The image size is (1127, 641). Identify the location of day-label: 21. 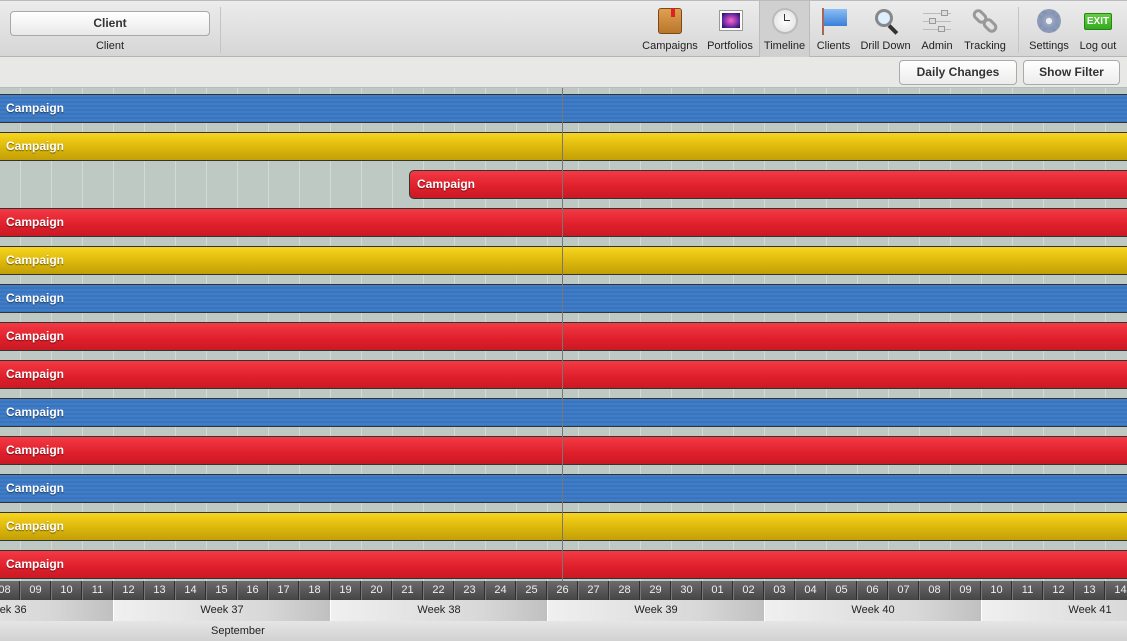
(407, 590).